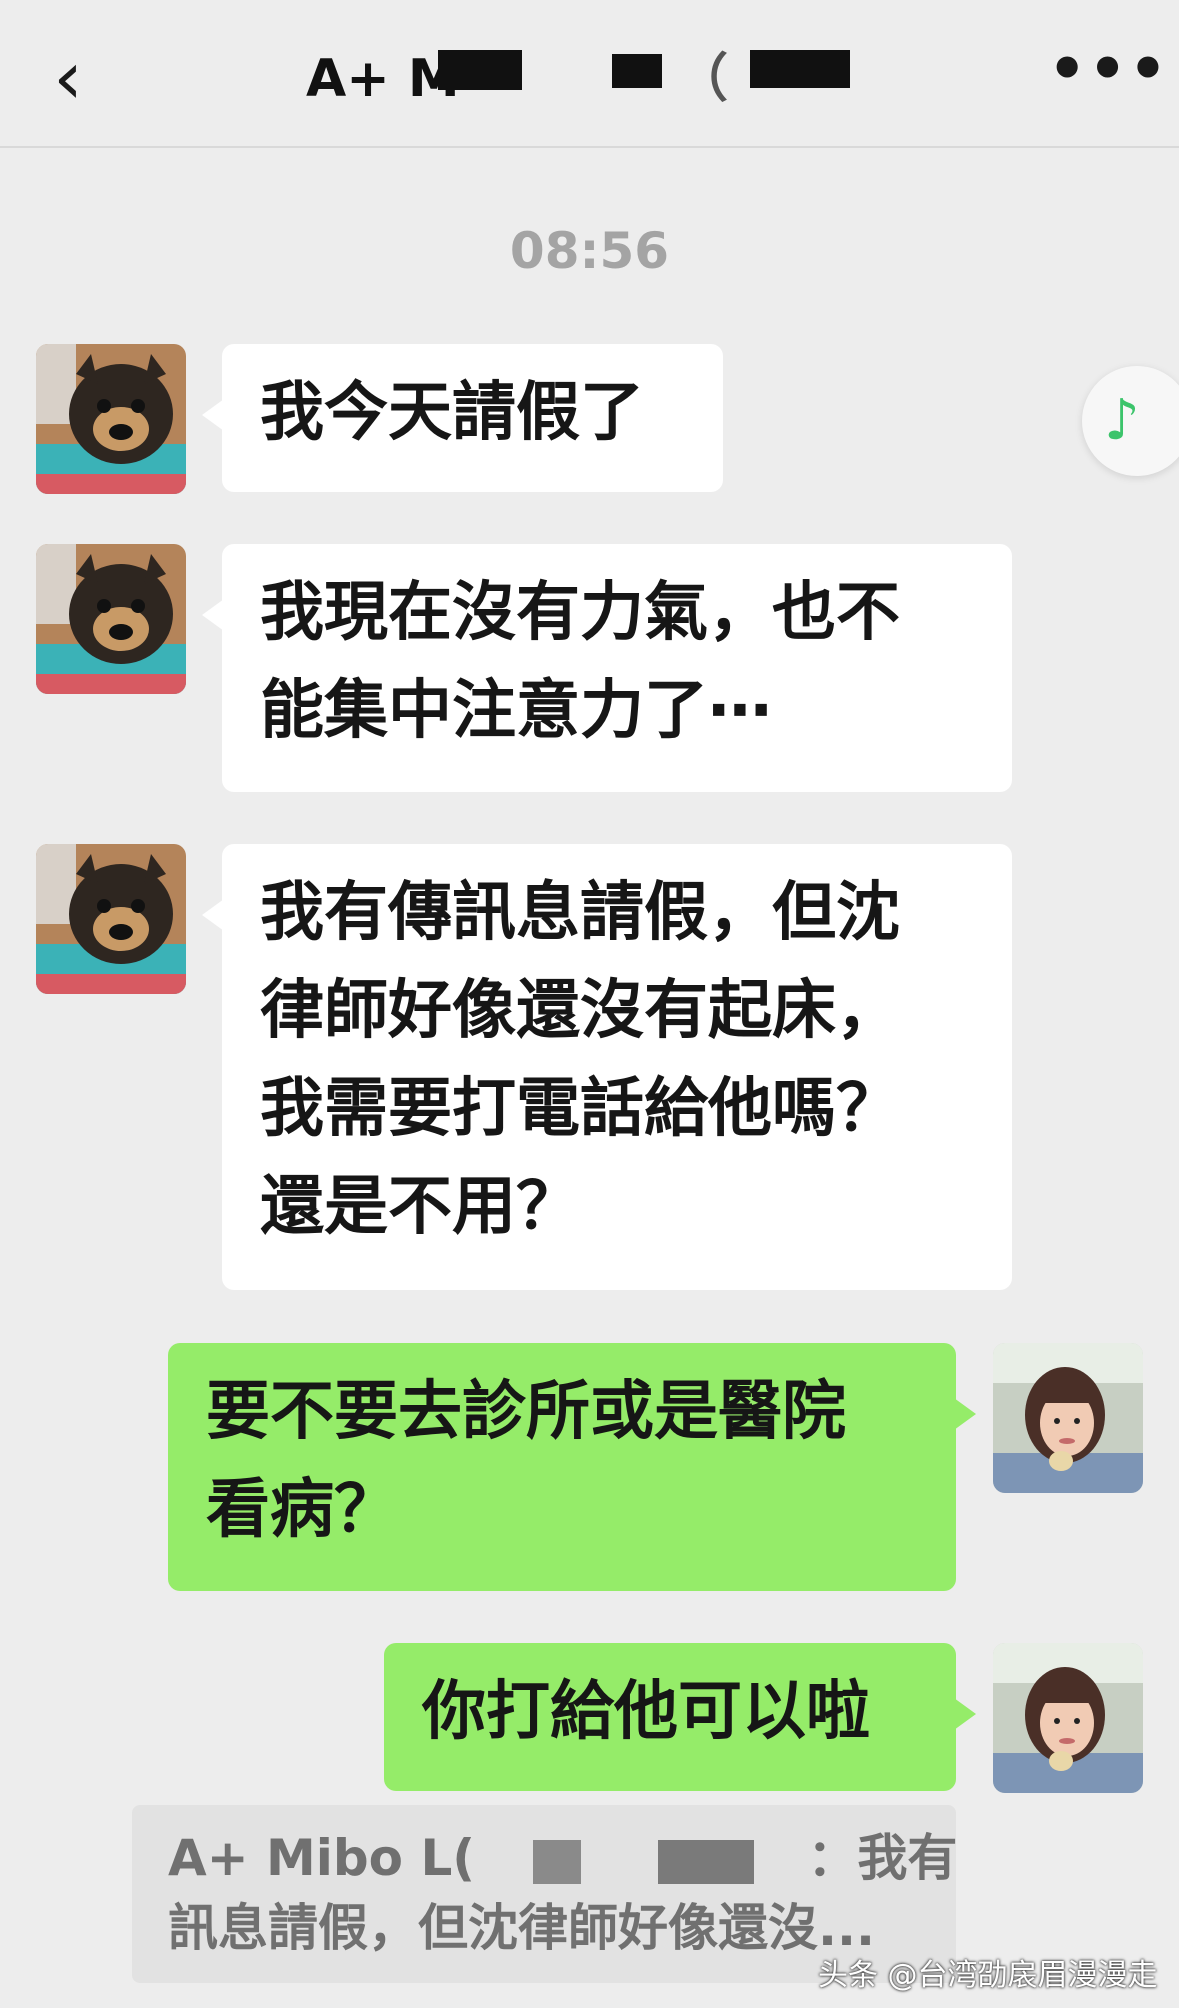 This screenshot has height=2008, width=1179. What do you see at coordinates (881, 1858) in the screenshot?
I see `quoted-sender-suffix: ：我有傳` at bounding box center [881, 1858].